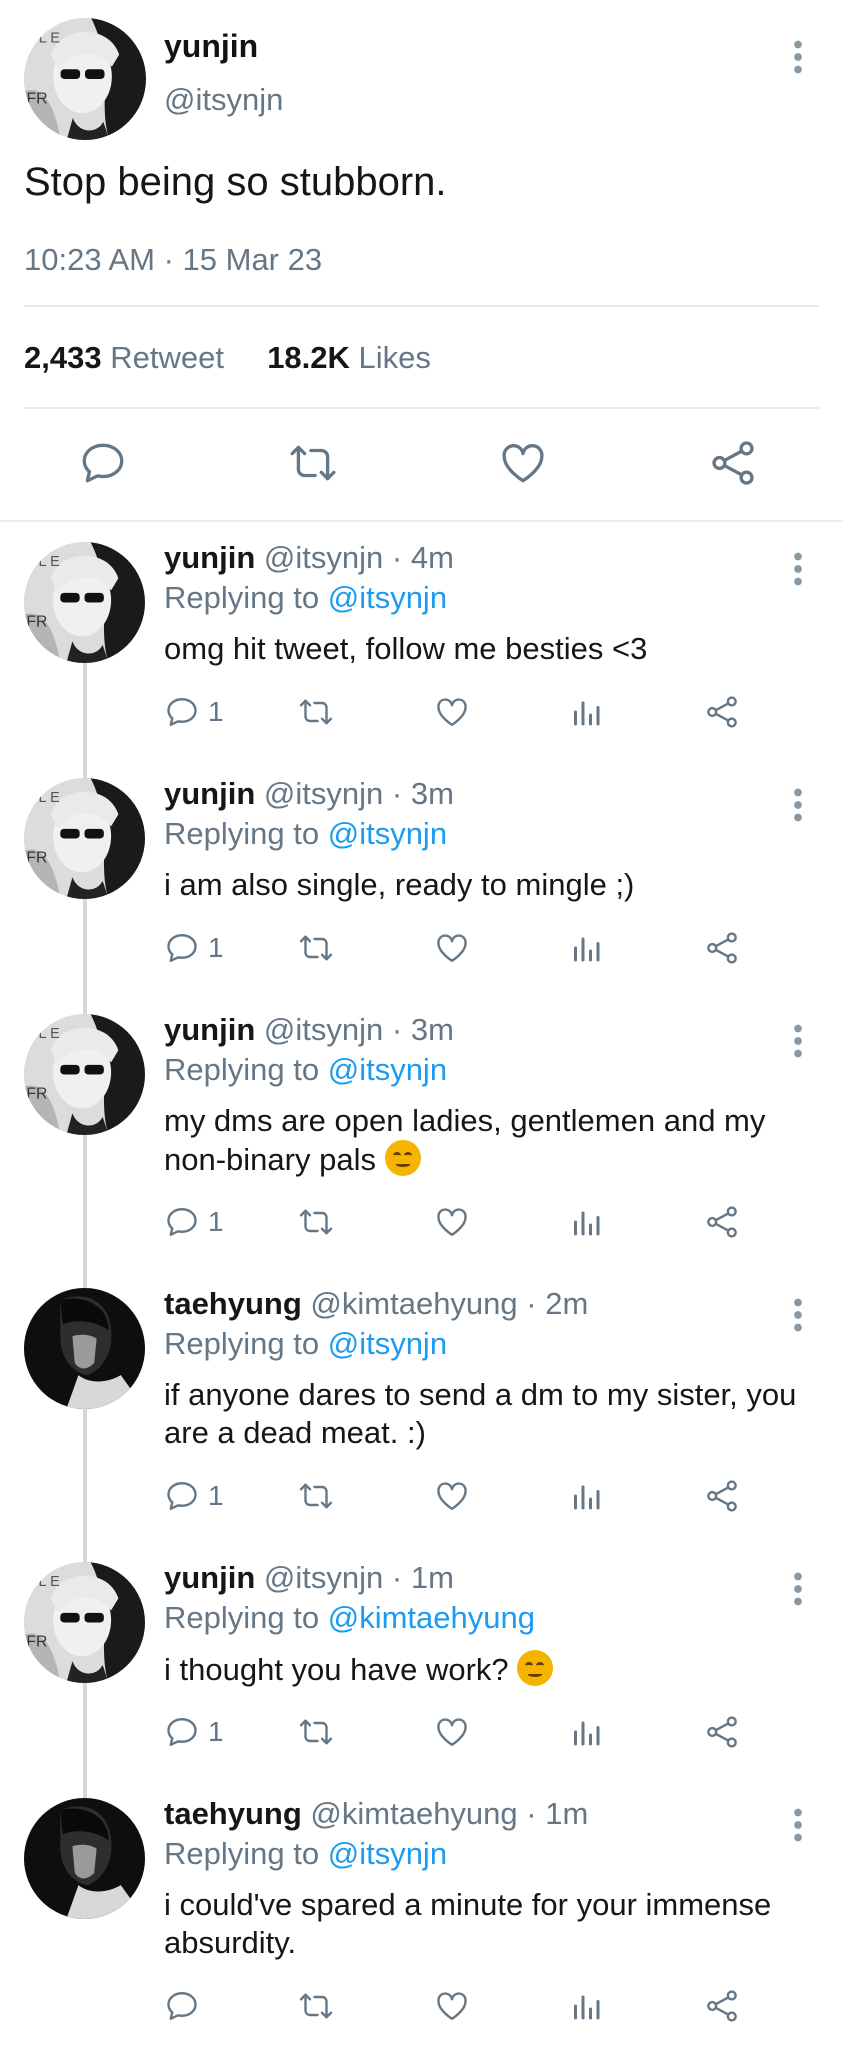 The width and height of the screenshot is (843, 2048). I want to click on author-name: yunjin, so click(211, 46).